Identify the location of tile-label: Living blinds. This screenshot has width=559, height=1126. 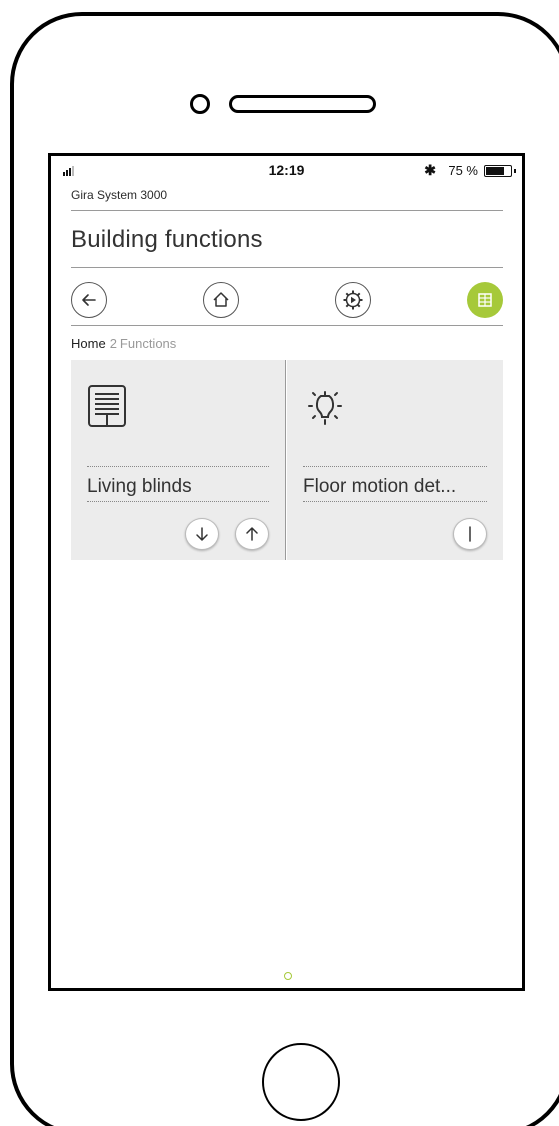
(139, 486).